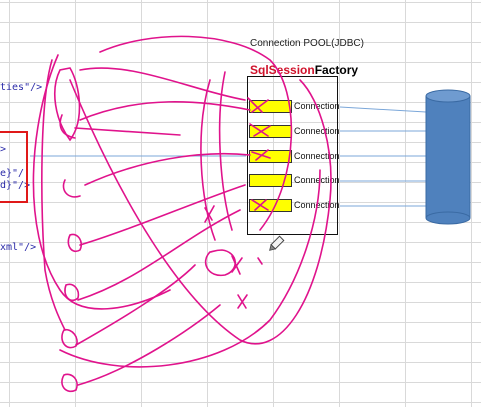 This screenshot has height=407, width=481. I want to click on pencil-cursor-icon, so click(277, 243).